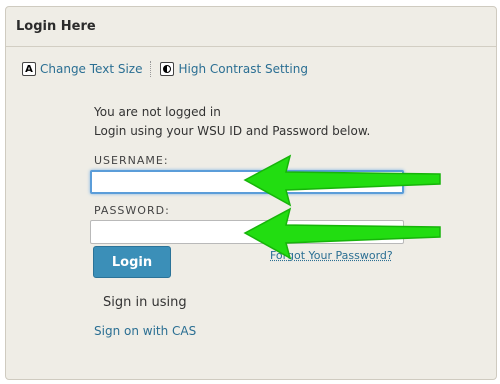 This screenshot has width=500, height=384. What do you see at coordinates (131, 160) in the screenshot?
I see `username-label: USERNAME:` at bounding box center [131, 160].